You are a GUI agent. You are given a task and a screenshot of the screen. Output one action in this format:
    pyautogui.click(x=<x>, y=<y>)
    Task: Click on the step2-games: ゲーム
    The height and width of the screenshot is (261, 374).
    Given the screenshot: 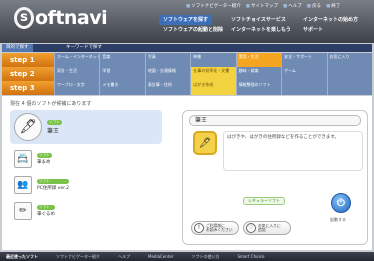 What is the action you would take?
    pyautogui.click(x=303, y=74)
    